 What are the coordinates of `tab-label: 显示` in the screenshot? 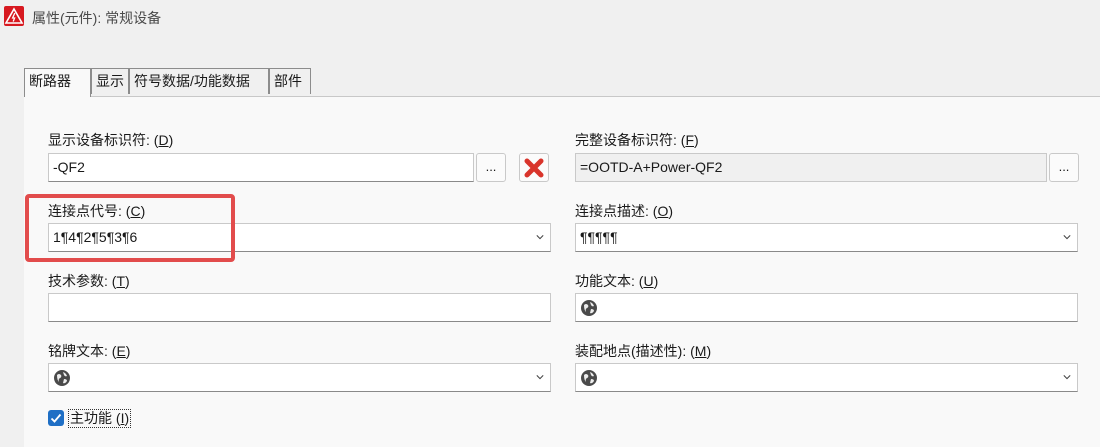 It's located at (110, 81).